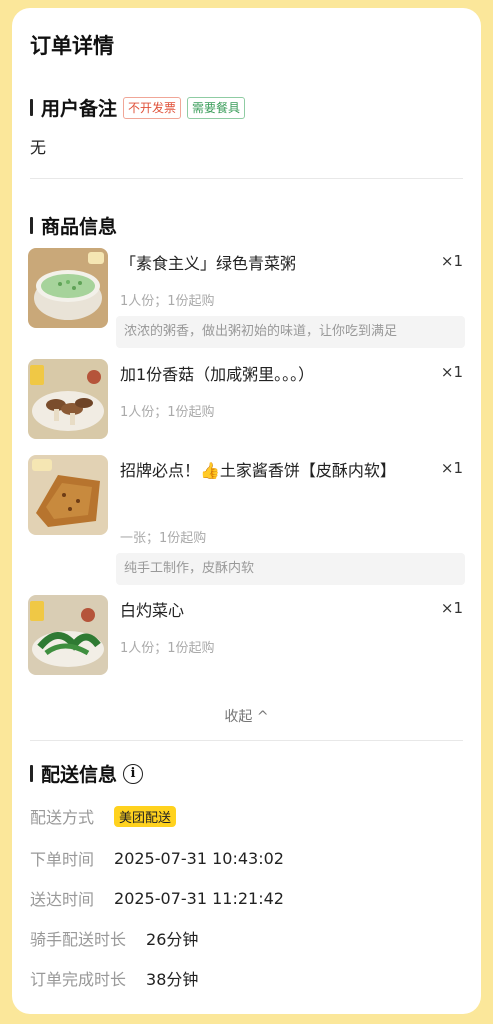 This screenshot has width=493, height=1024. What do you see at coordinates (199, 858) in the screenshot?
I see `order-time-value: 2025-07-31 10:43:02` at bounding box center [199, 858].